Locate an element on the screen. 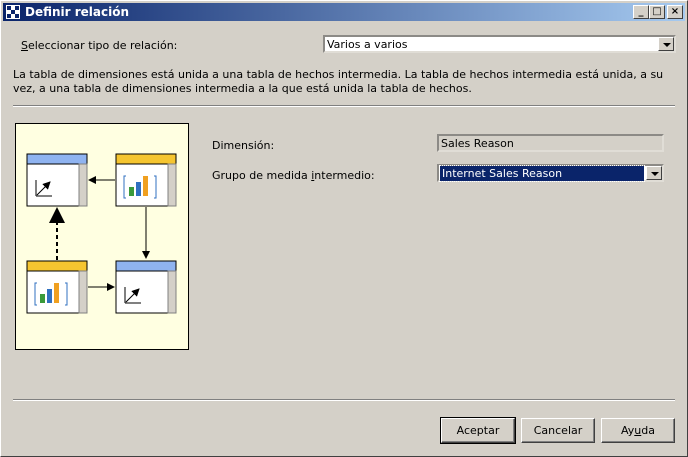  ok-button: Aceptar is located at coordinates (478, 430).